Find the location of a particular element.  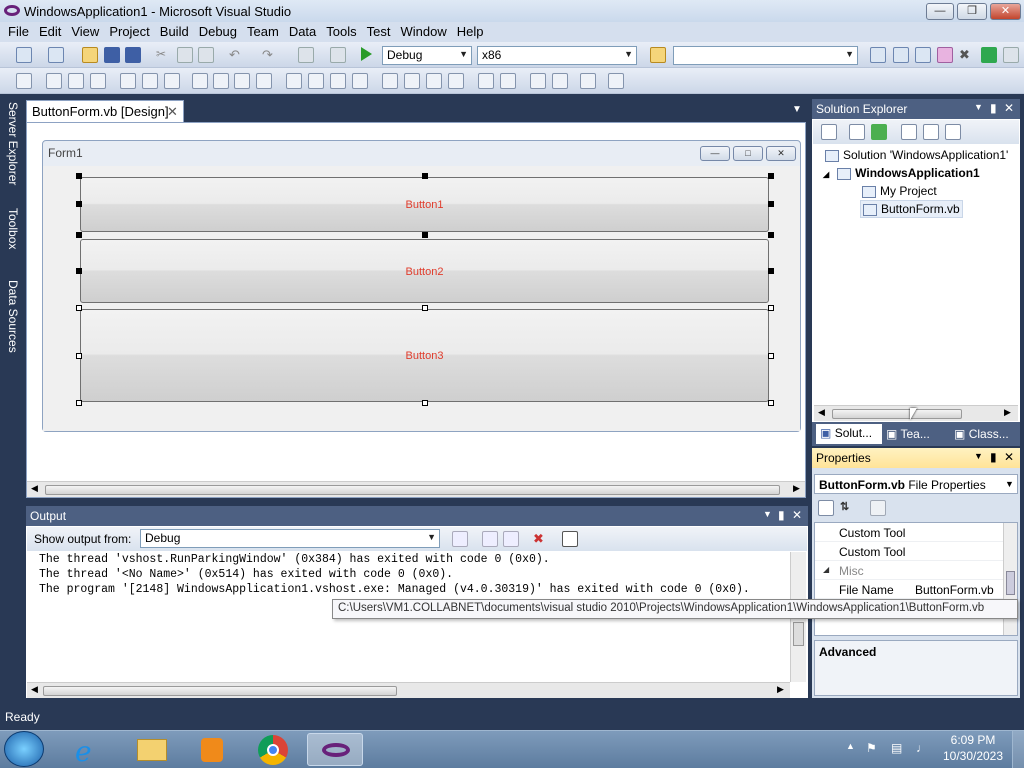

menu-tools: Tools is located at coordinates (341, 31).